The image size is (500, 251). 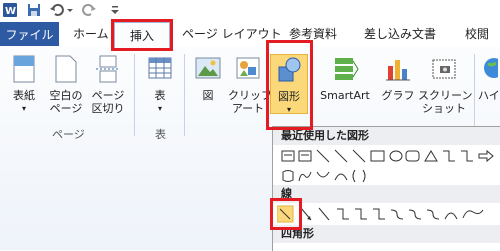 What do you see at coordinates (347, 69) in the screenshot?
I see `smartart-icon` at bounding box center [347, 69].